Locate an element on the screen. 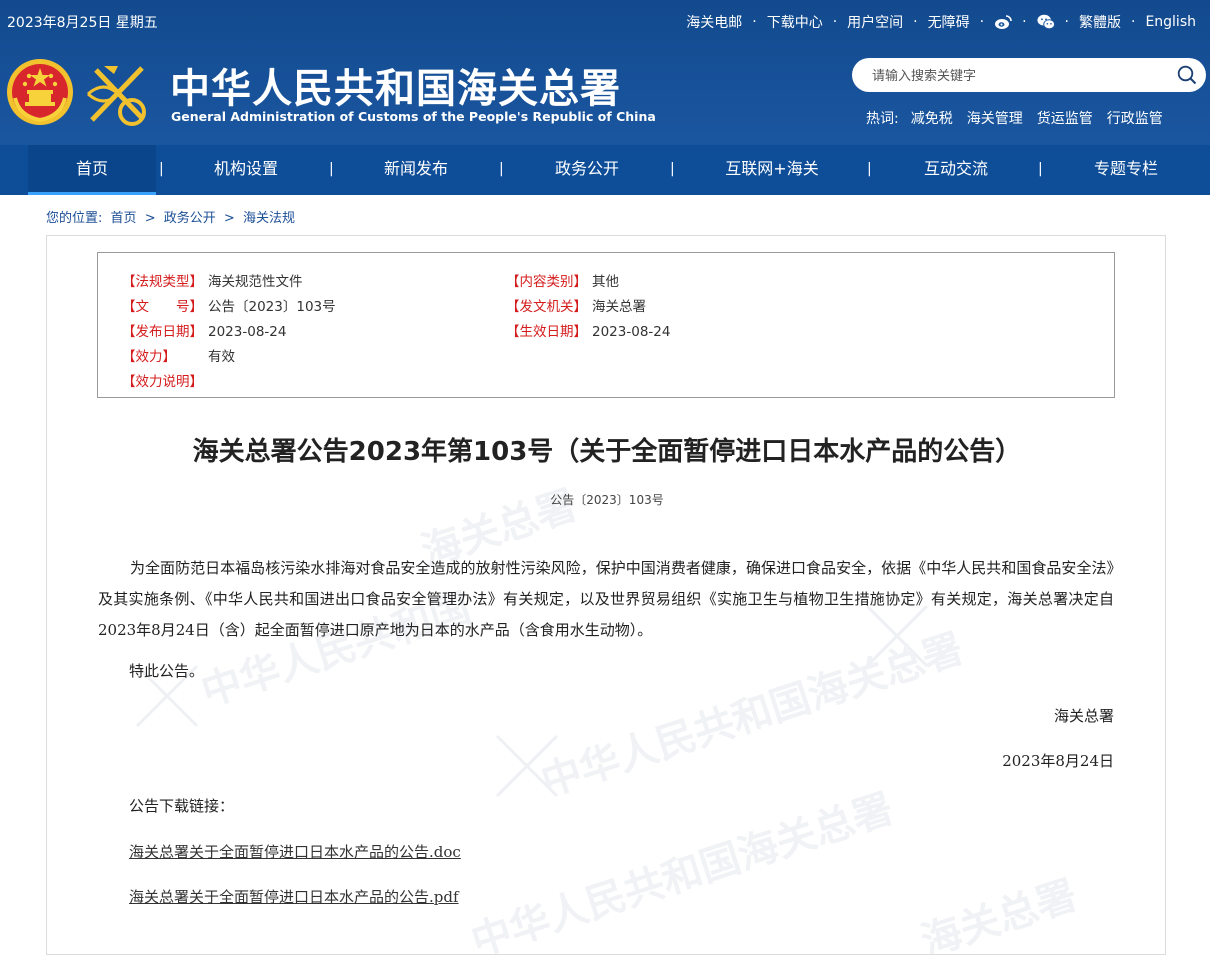 The height and width of the screenshot is (955, 1210). breadcrumb-item-home: 首页 is located at coordinates (124, 218).